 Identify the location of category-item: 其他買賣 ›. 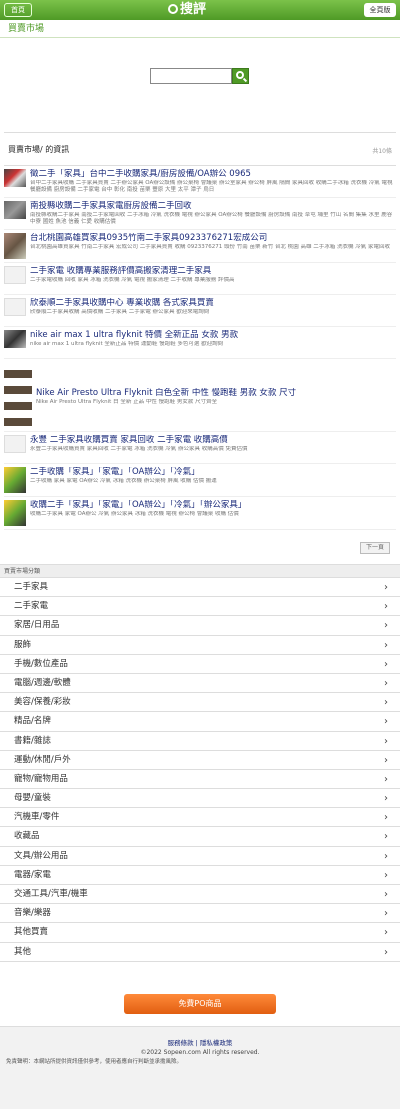
(200, 933).